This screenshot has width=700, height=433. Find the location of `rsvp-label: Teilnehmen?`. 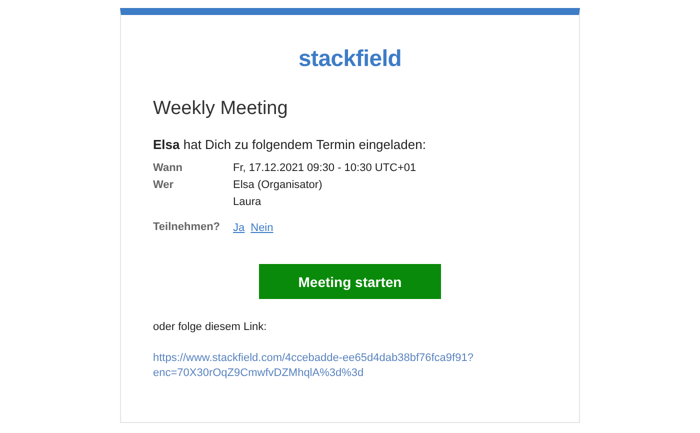

rsvp-label: Teilnehmen? is located at coordinates (187, 227).